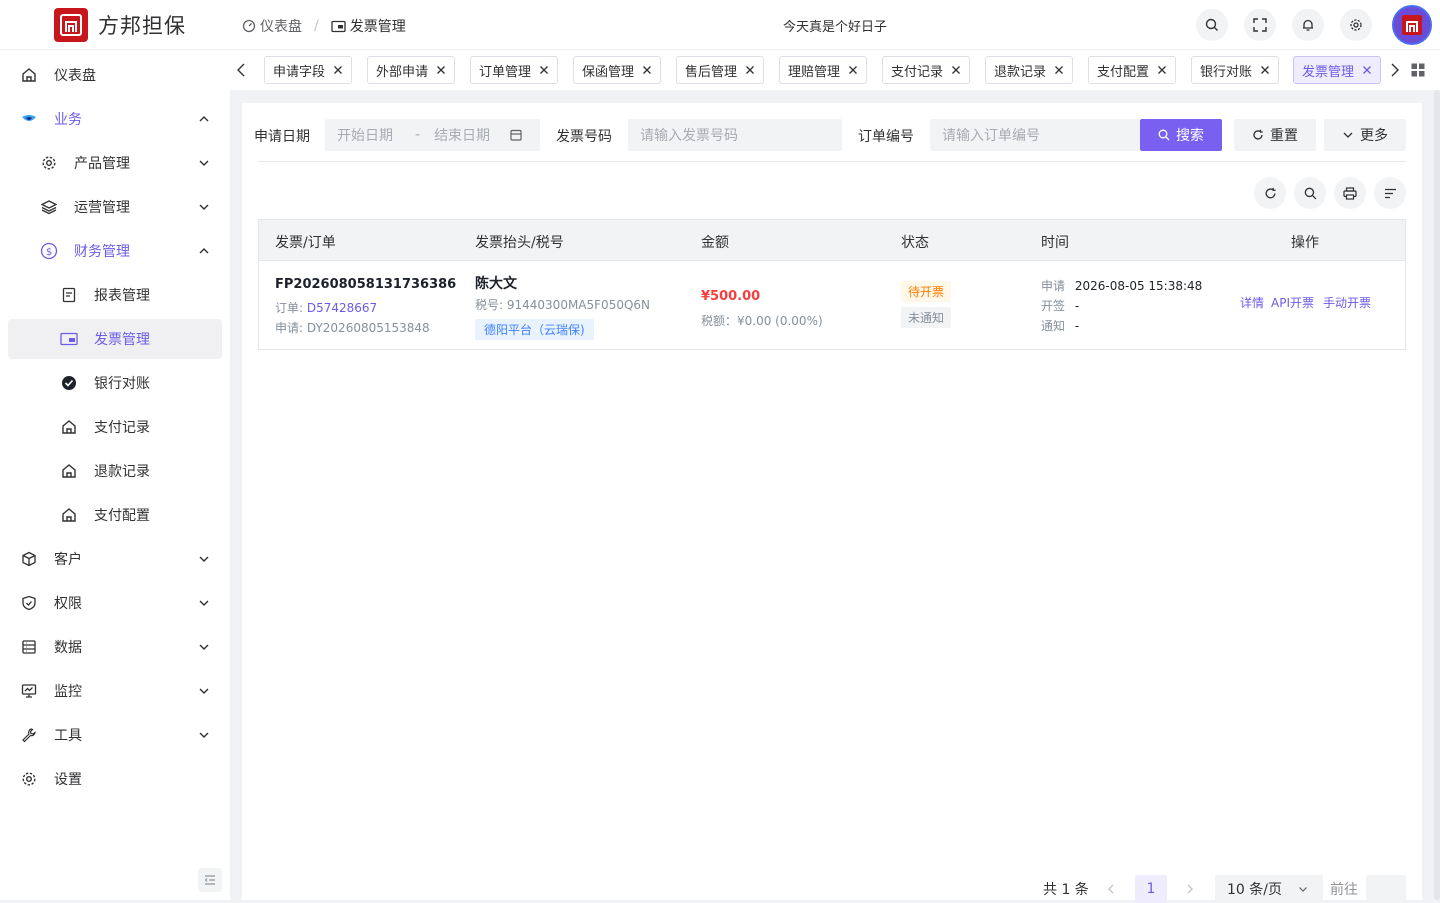 This screenshot has height=903, width=1440. What do you see at coordinates (29, 735) in the screenshot?
I see `wrench-icon` at bounding box center [29, 735].